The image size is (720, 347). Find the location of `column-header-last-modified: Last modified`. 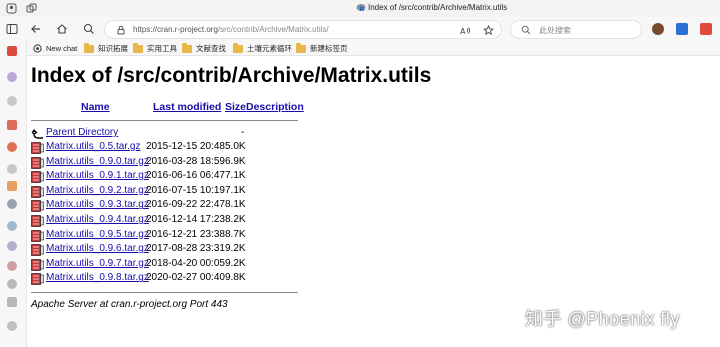

column-header-last-modified: Last modified is located at coordinates (187, 107).